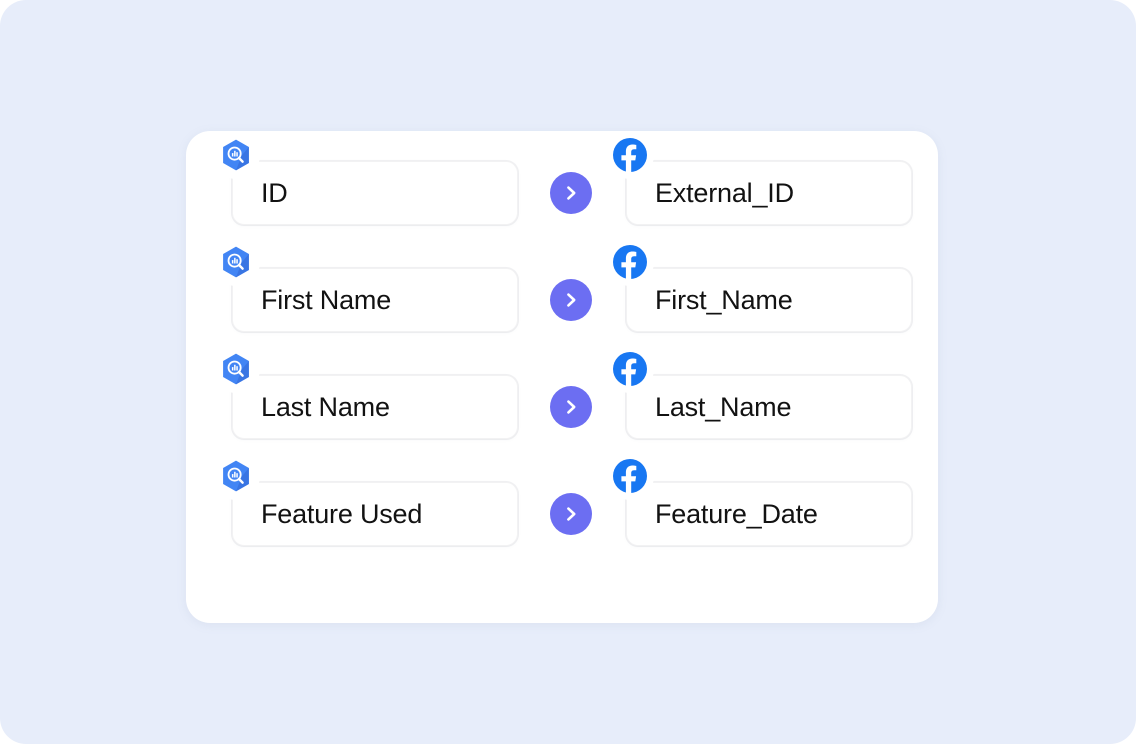 The width and height of the screenshot is (1136, 744). I want to click on source-field: Feature Used, so click(375, 514).